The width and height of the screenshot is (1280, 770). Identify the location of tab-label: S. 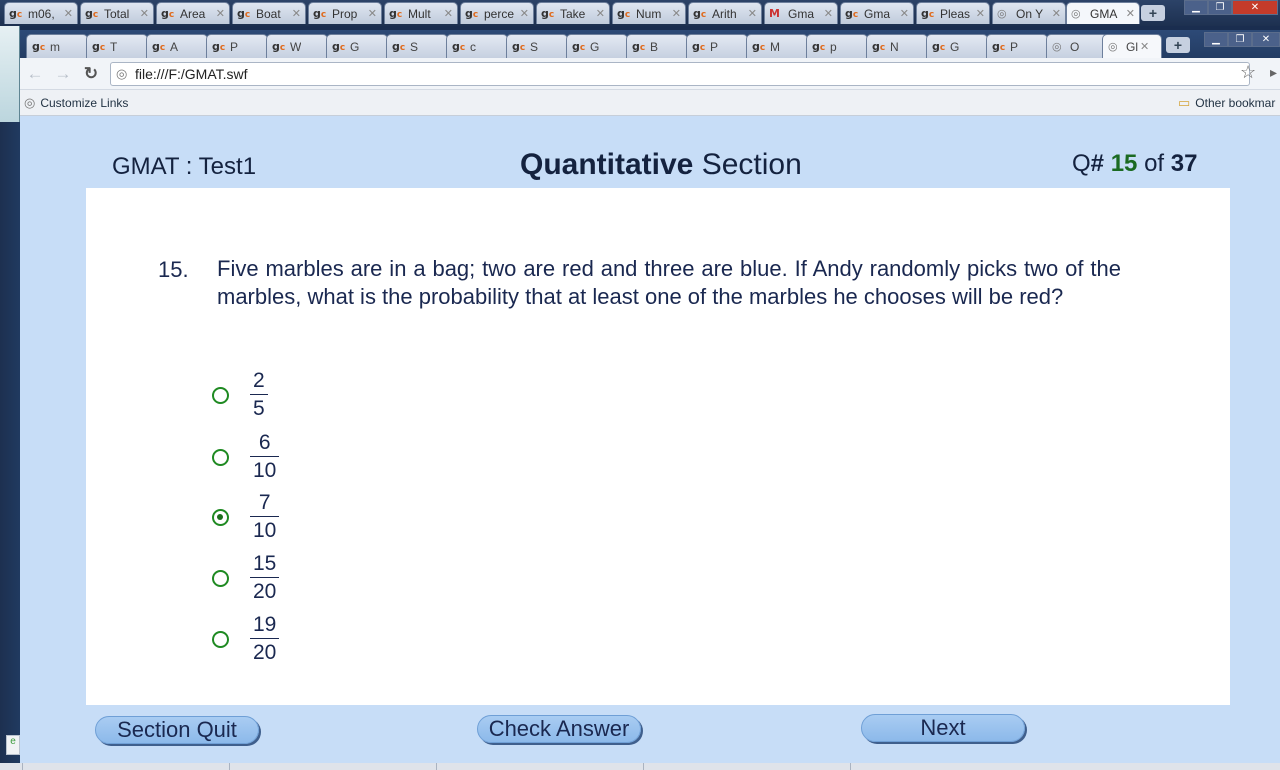
(534, 46).